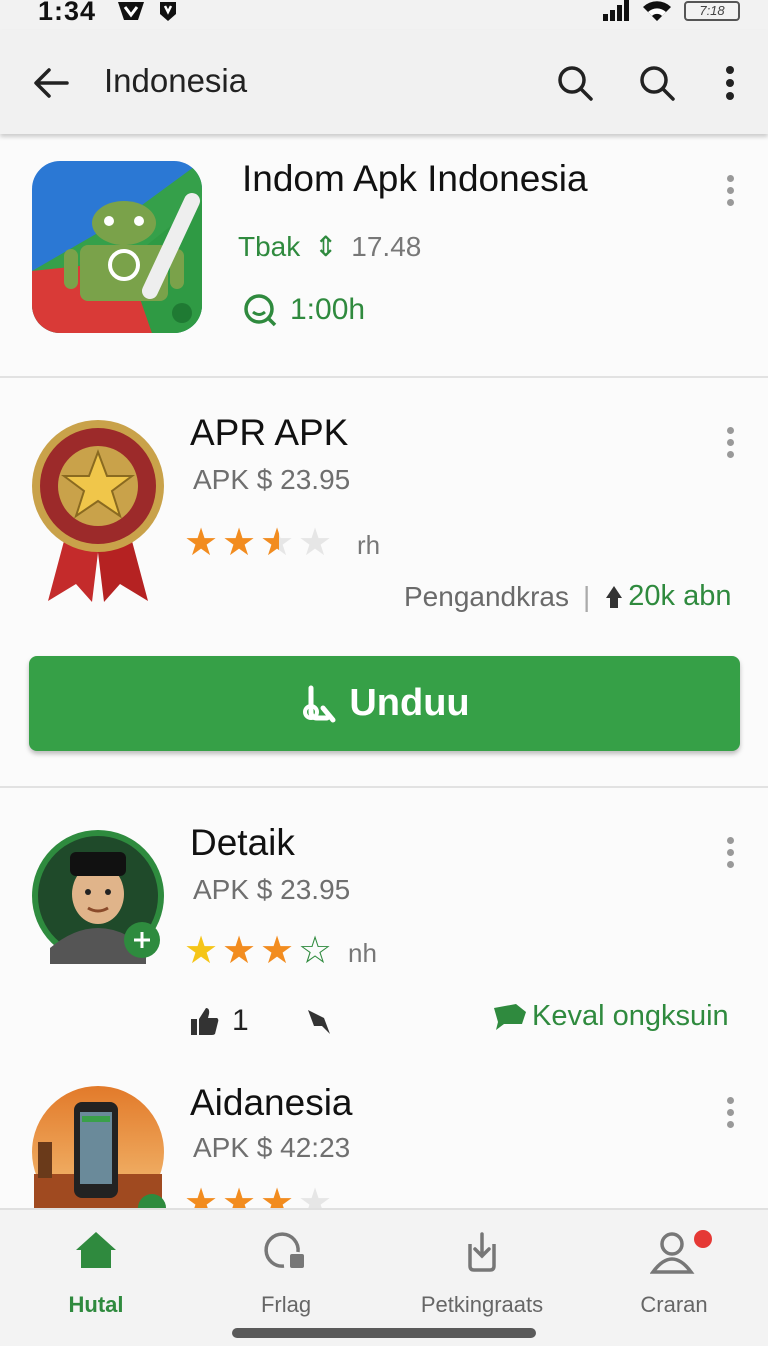 The width and height of the screenshot is (768, 1346). I want to click on status-time: 1:34, so click(67, 13).